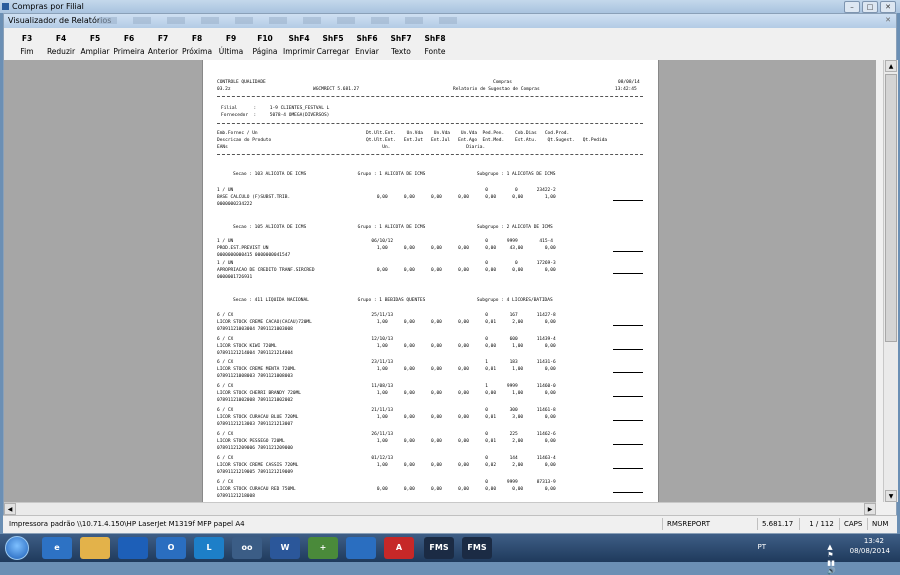  What do you see at coordinates (386, 434) in the screenshot?
I see `item-pack-line: 6 / CX 26/11/13 0 225 11462-6` at bounding box center [386, 434].